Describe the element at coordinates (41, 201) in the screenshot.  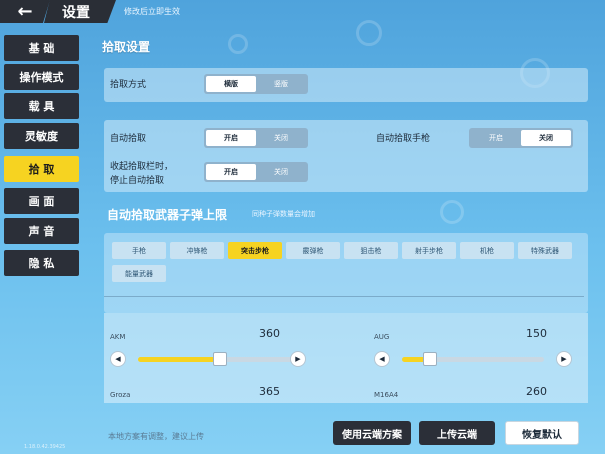
I see `sidebar-item-graphics: 画 面` at that location.